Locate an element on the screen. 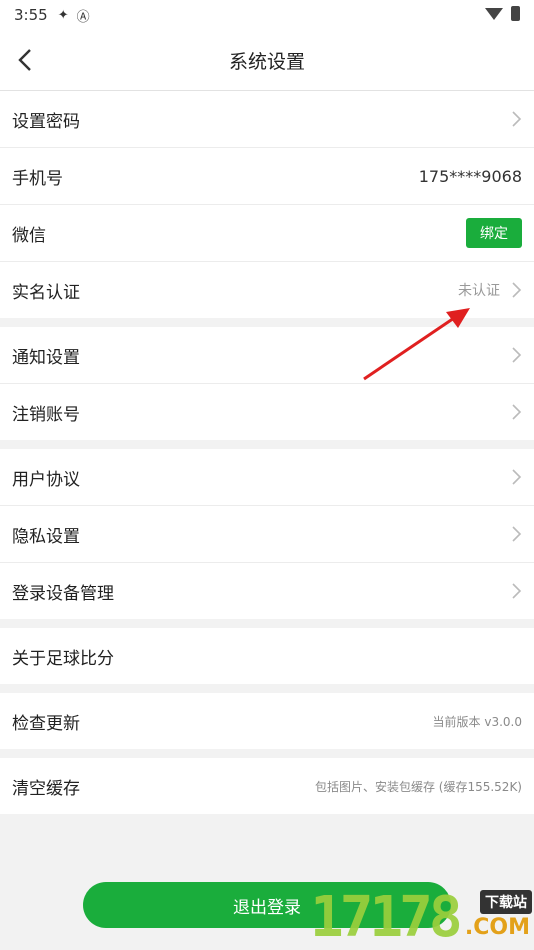 This screenshot has width=534, height=950. user-agreement-row: 用户协议 is located at coordinates (267, 477).